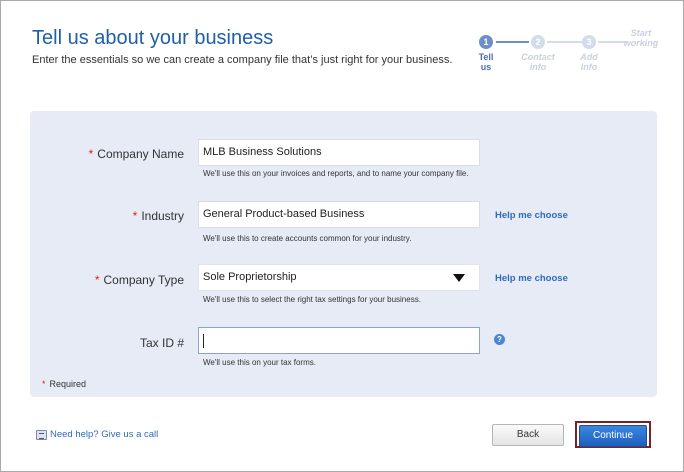 This screenshot has width=684, height=472. Describe the element at coordinates (339, 152) in the screenshot. I see `company-name-input: MLB Business Solutions` at that location.